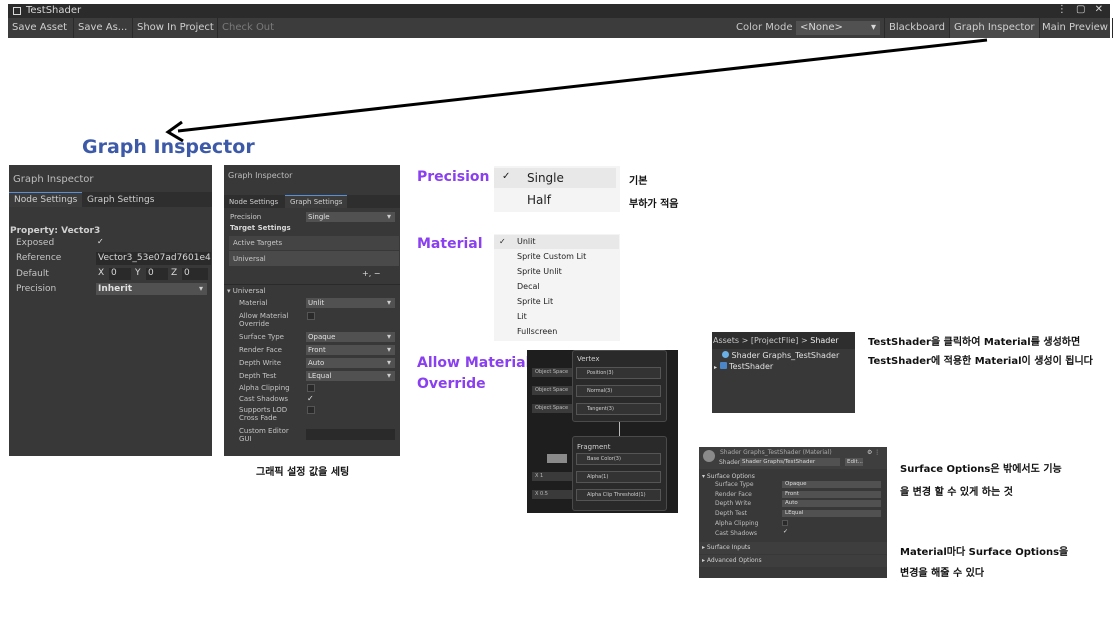  I want to click on universal-section-label: Universal, so click(249, 291).